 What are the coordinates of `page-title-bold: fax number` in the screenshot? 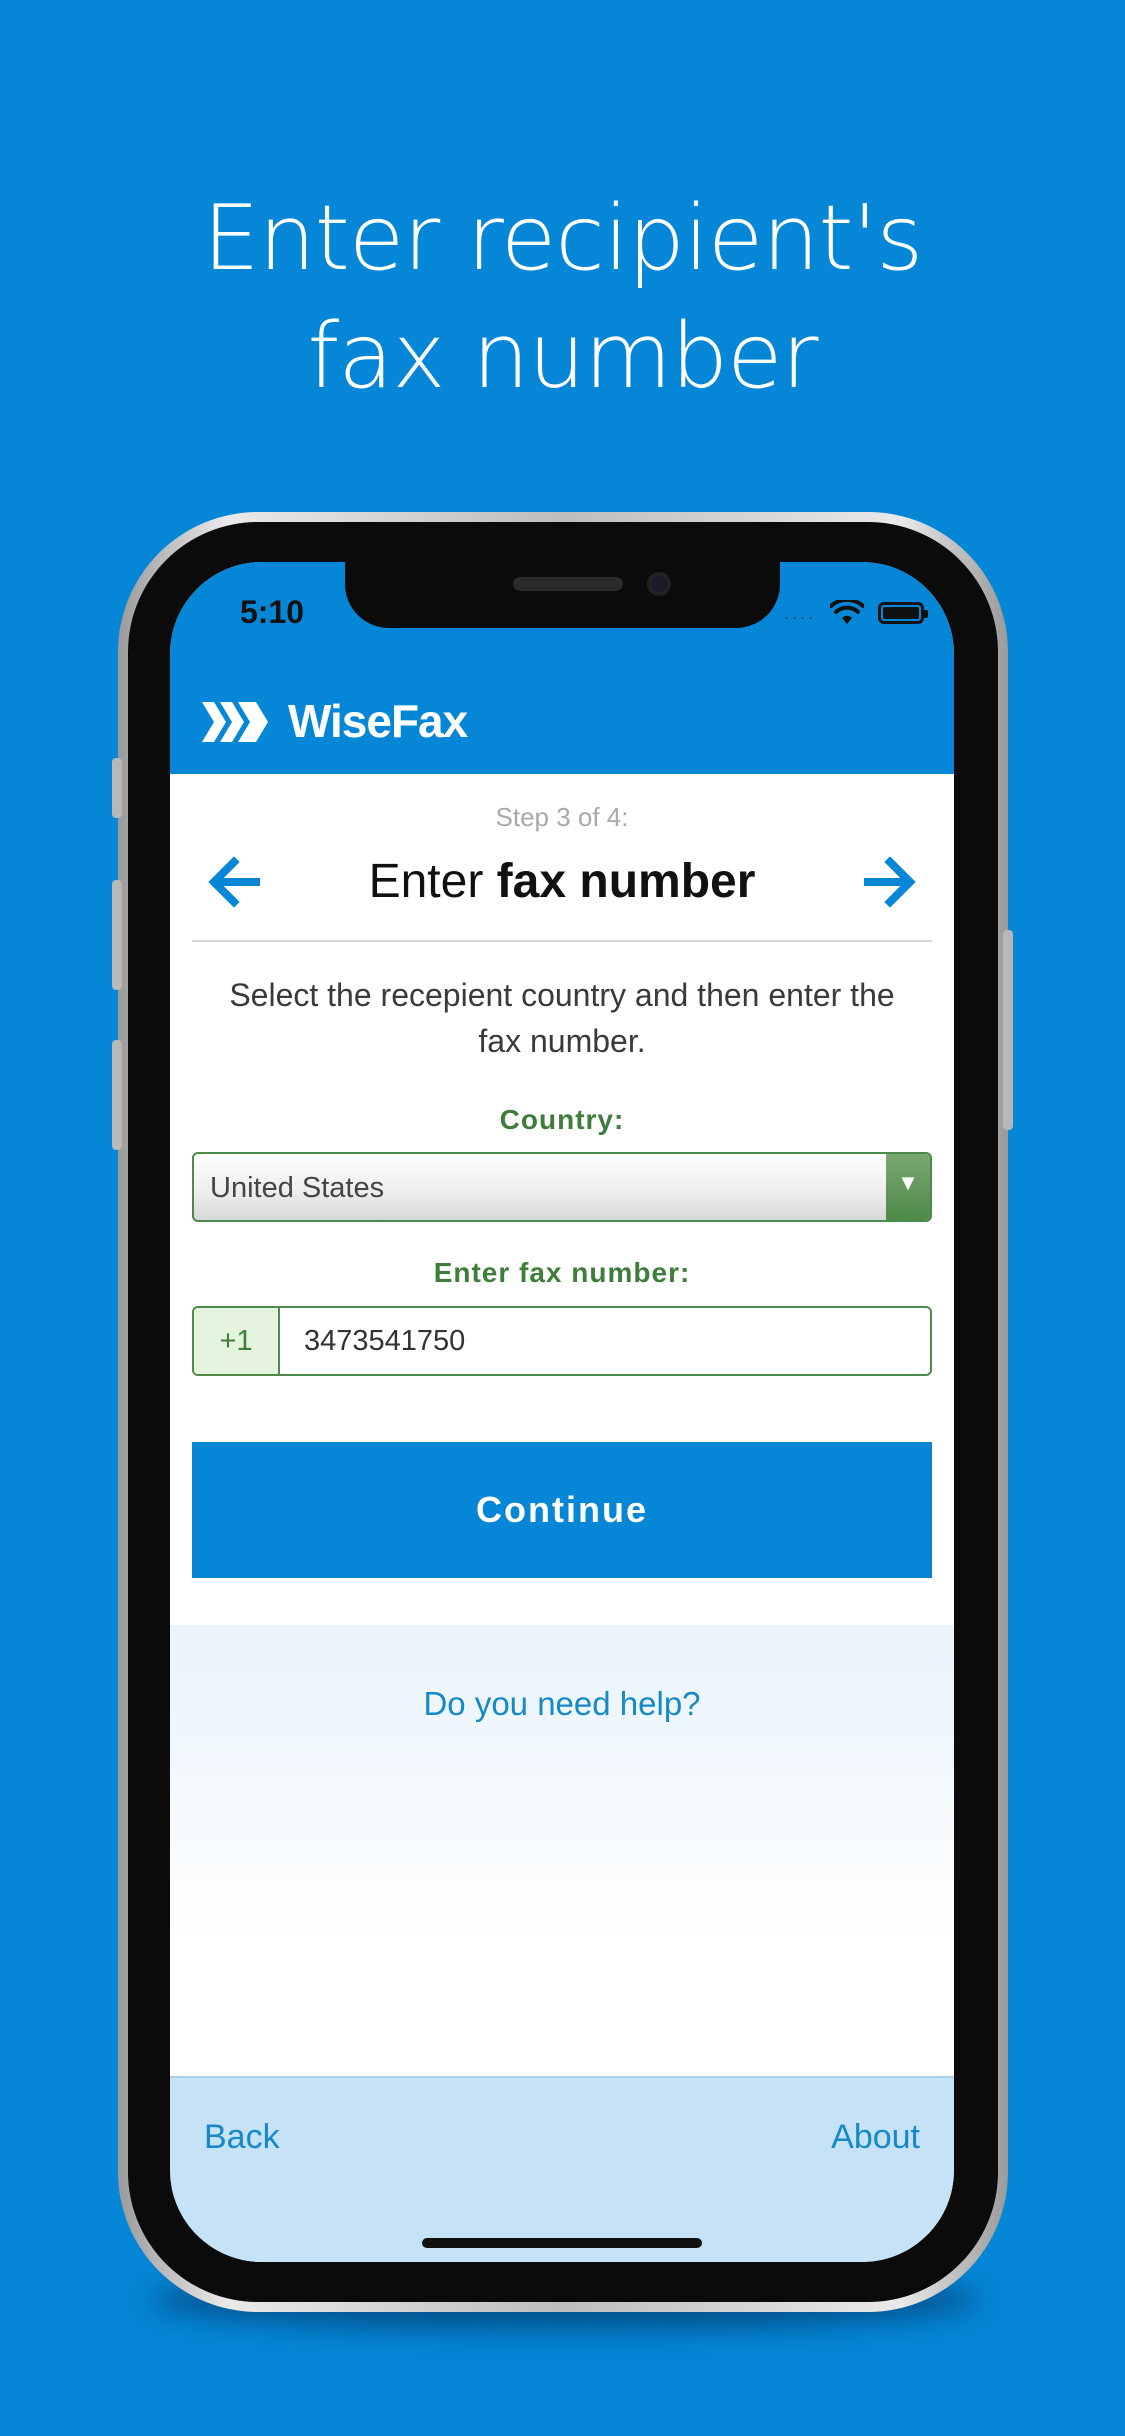 It's located at (626, 881).